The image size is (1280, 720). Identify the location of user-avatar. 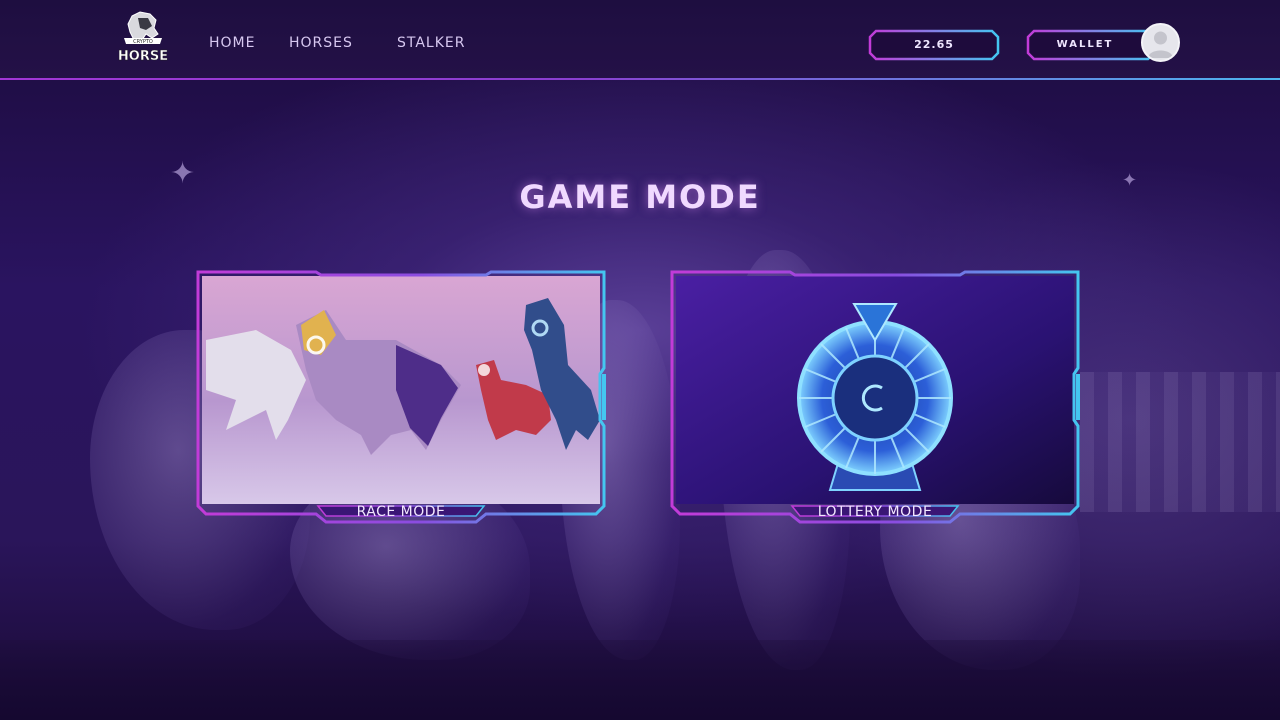
(1160, 42).